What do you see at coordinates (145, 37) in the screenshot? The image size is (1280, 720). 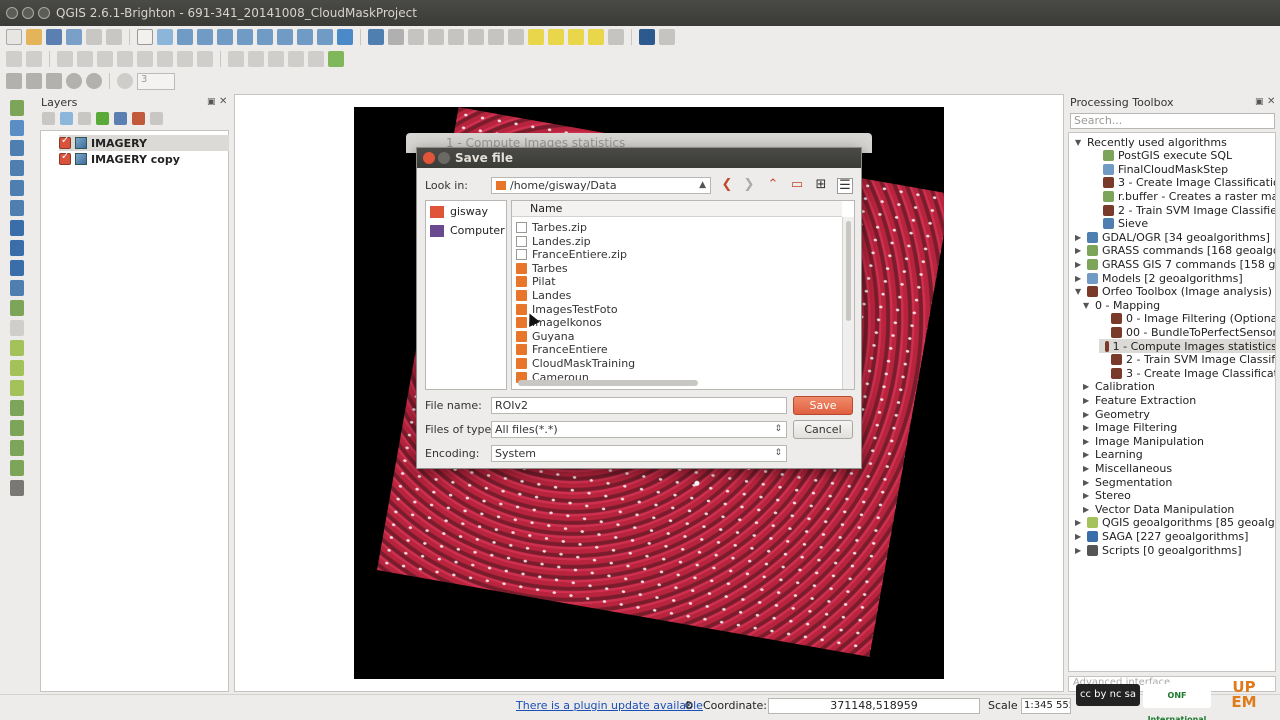 I see `pan-icon` at bounding box center [145, 37].